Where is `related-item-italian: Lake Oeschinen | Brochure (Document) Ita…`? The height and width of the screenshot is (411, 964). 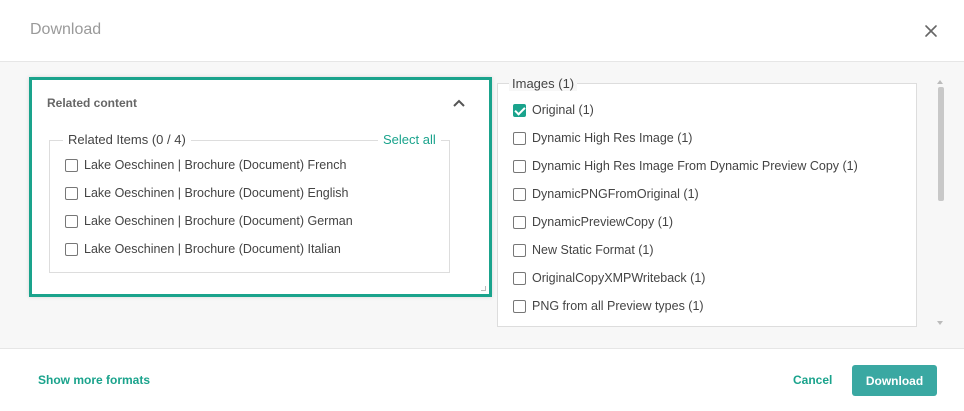 related-item-italian: Lake Oeschinen | Brochure (Document) Ita… is located at coordinates (203, 249).